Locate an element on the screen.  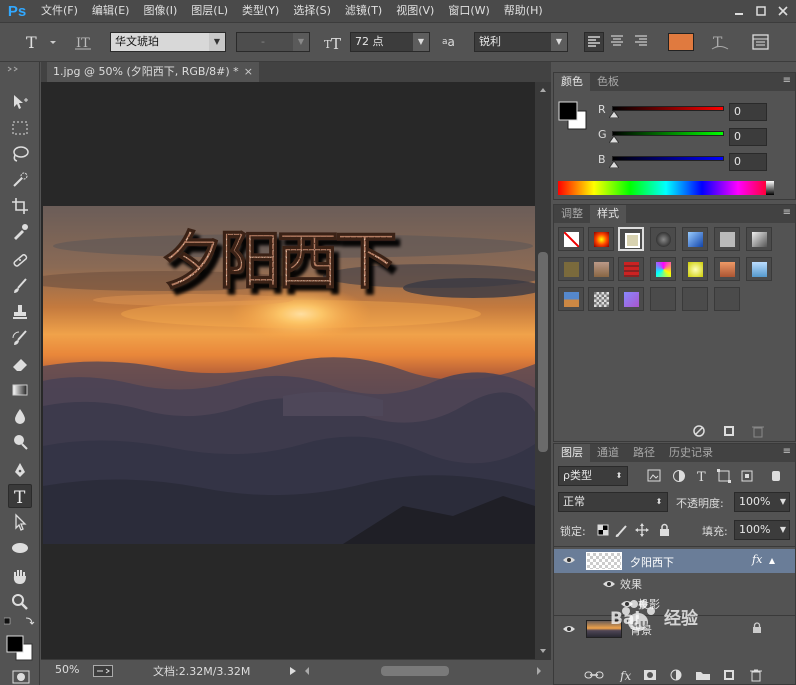
tab-adjustments: 调整 is located at coordinates (572, 214).